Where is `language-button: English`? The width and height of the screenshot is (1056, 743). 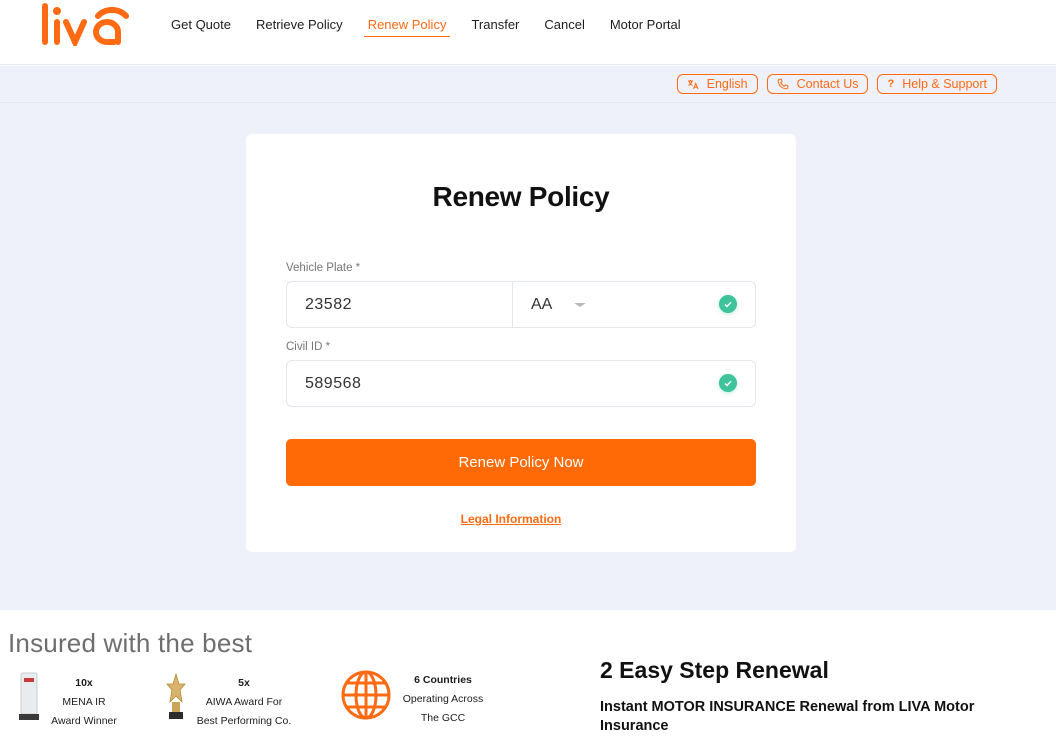
language-button: English is located at coordinates (717, 84).